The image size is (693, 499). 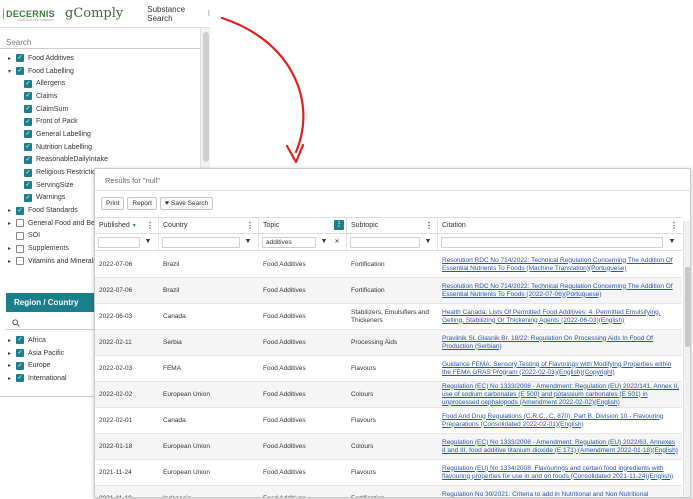 What do you see at coordinates (100, 71) in the screenshot?
I see `tree-item: ▾ ✓ Food Labelling` at bounding box center [100, 71].